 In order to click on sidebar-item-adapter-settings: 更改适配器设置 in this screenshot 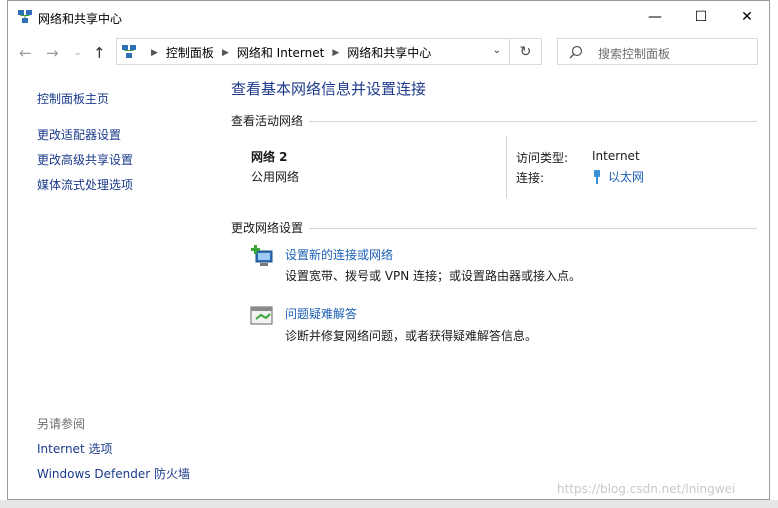, I will do `click(79, 134)`.